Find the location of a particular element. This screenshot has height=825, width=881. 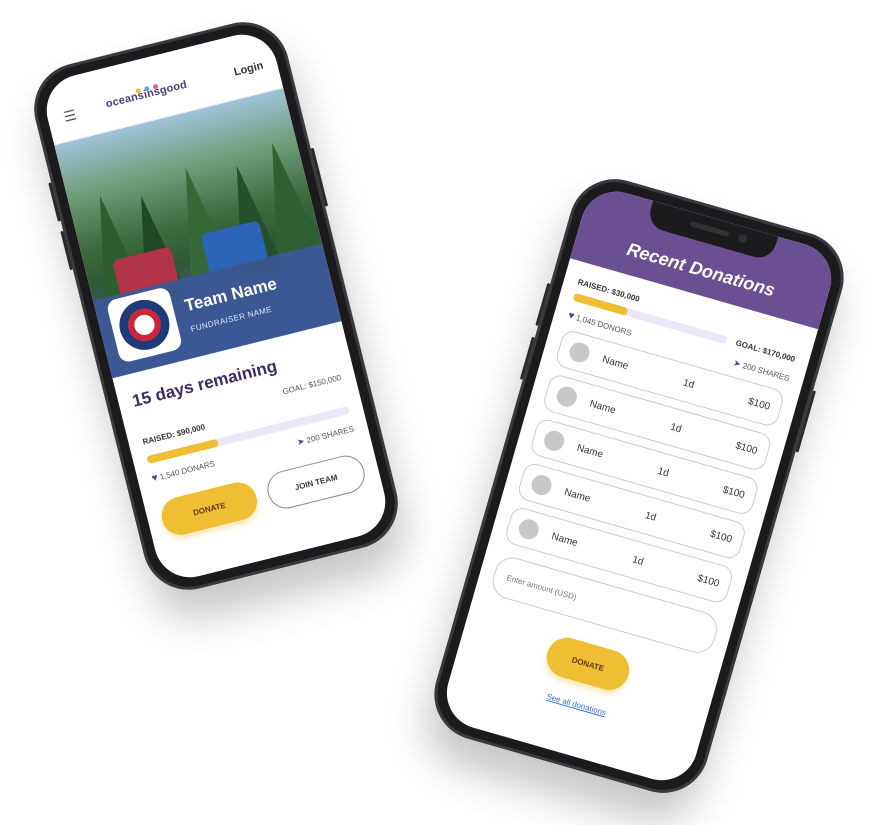

scout-emblem-icon is located at coordinates (144, 325).